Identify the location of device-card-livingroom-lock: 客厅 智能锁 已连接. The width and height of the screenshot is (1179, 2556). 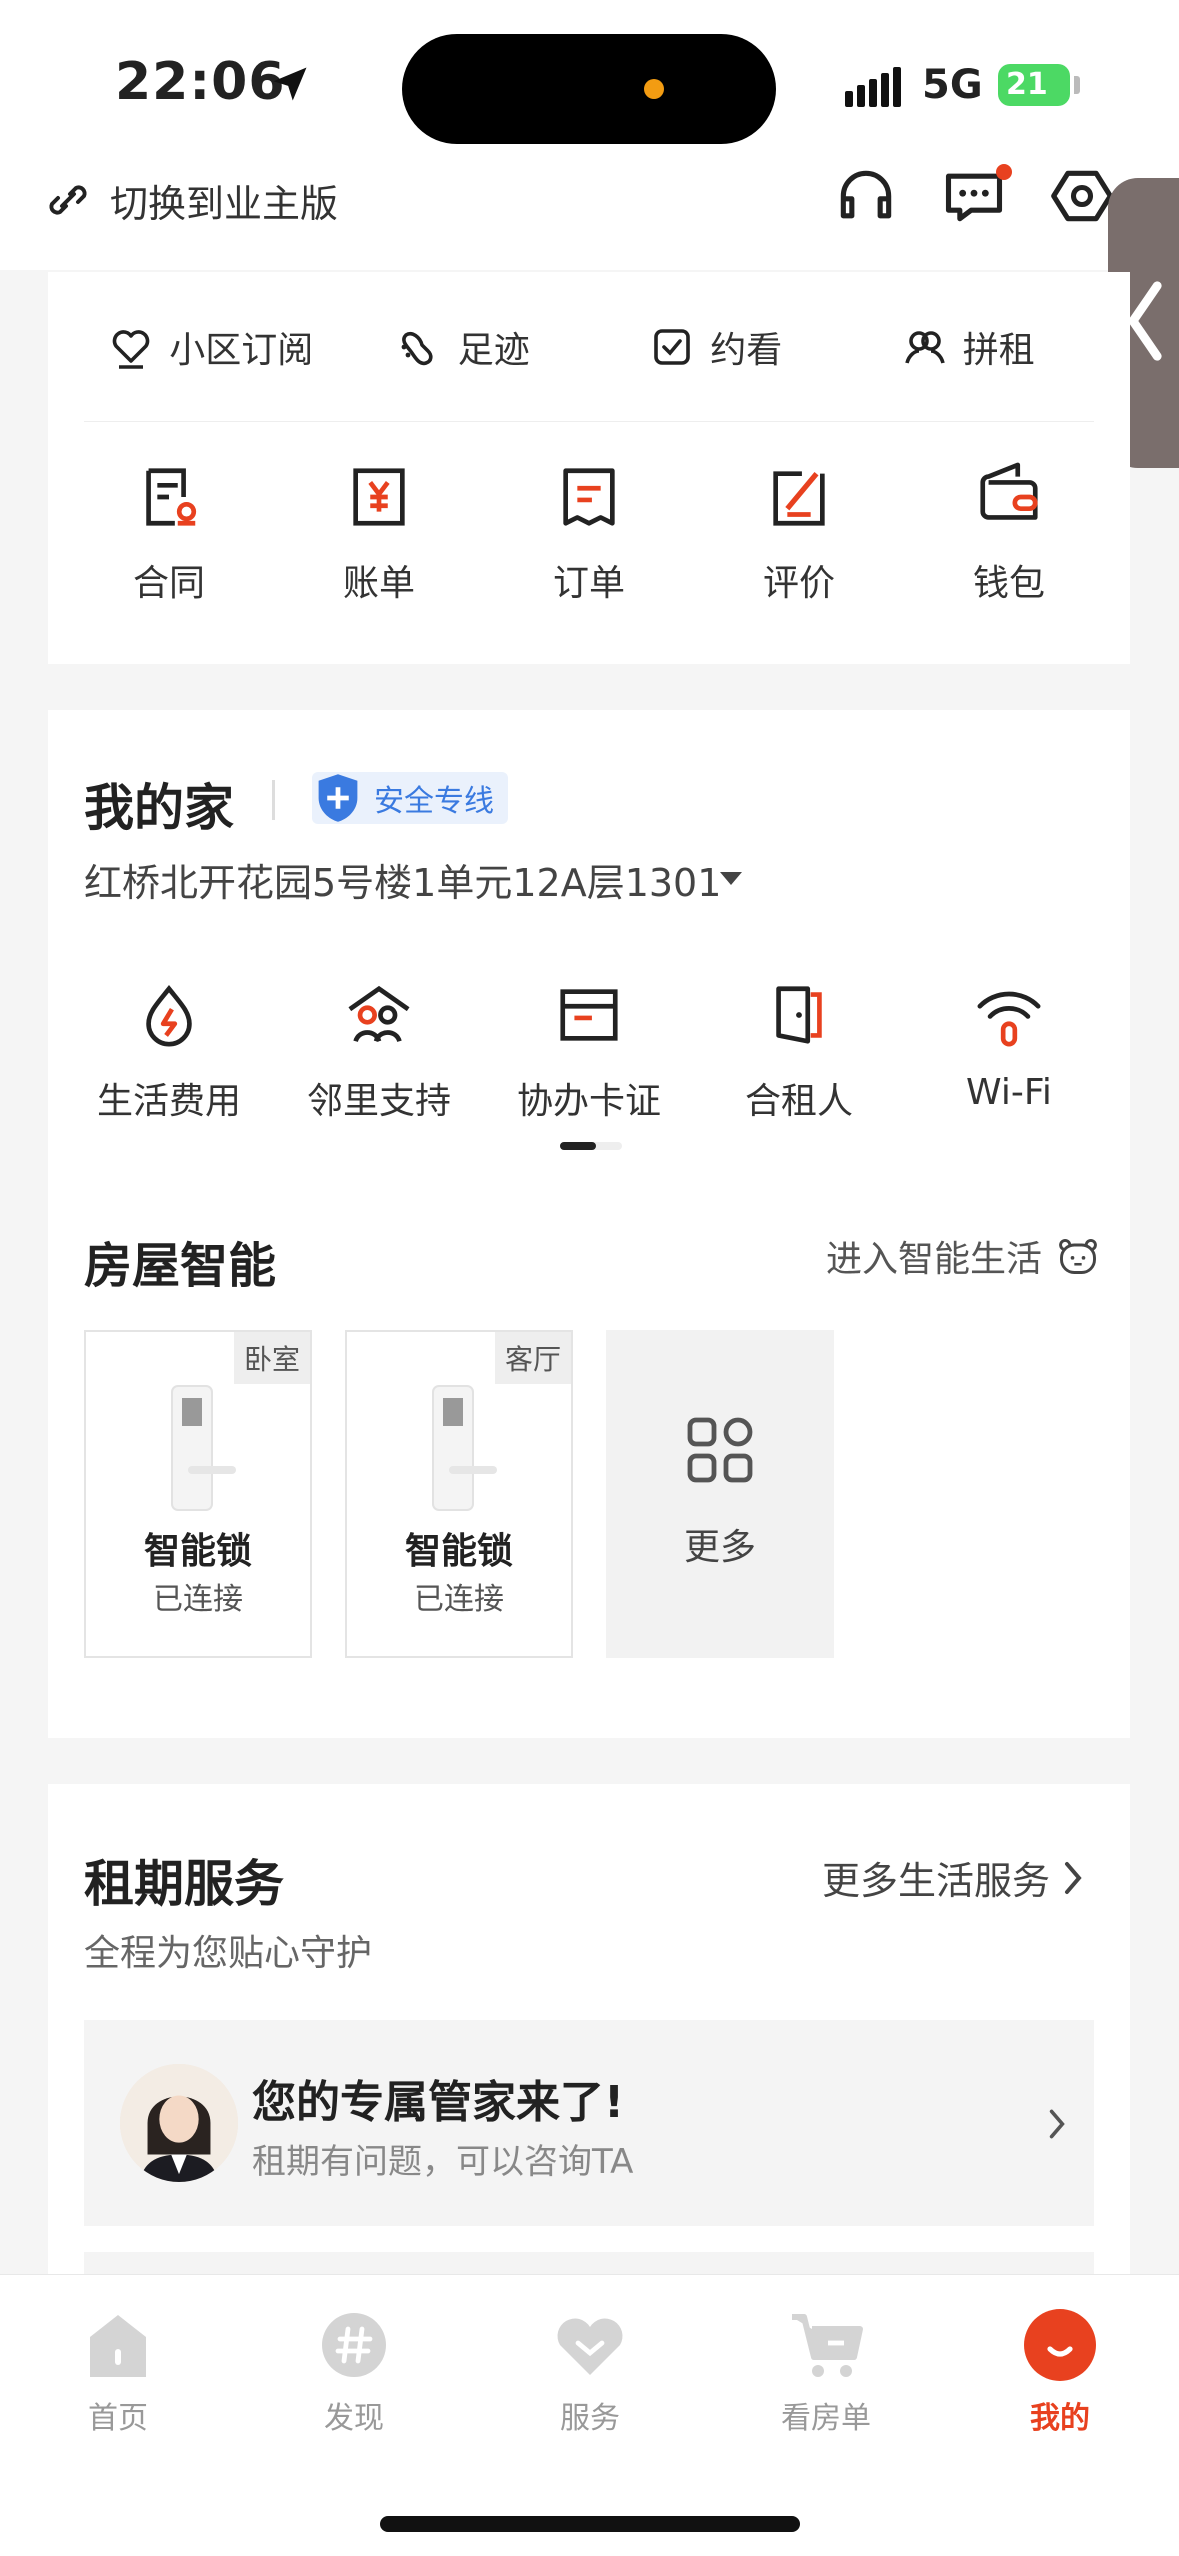
(459, 1494).